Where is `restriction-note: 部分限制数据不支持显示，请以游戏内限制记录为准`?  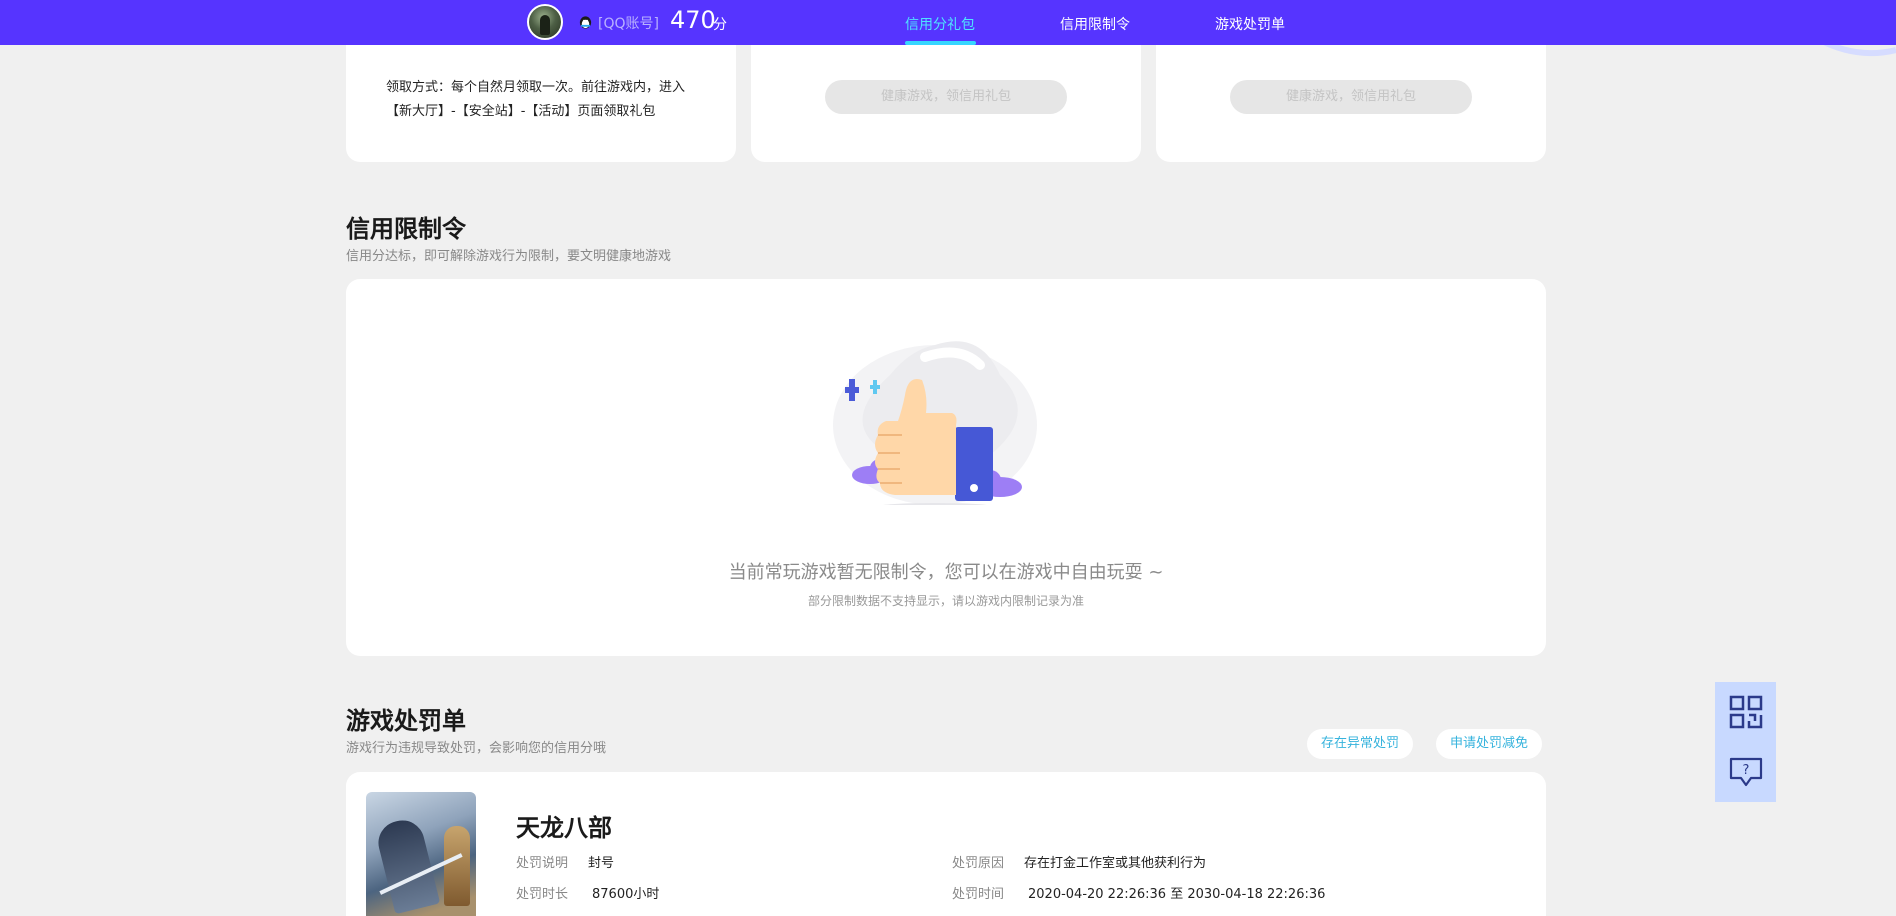 restriction-note: 部分限制数据不支持显示，请以游戏内限制记录为准 is located at coordinates (945, 601).